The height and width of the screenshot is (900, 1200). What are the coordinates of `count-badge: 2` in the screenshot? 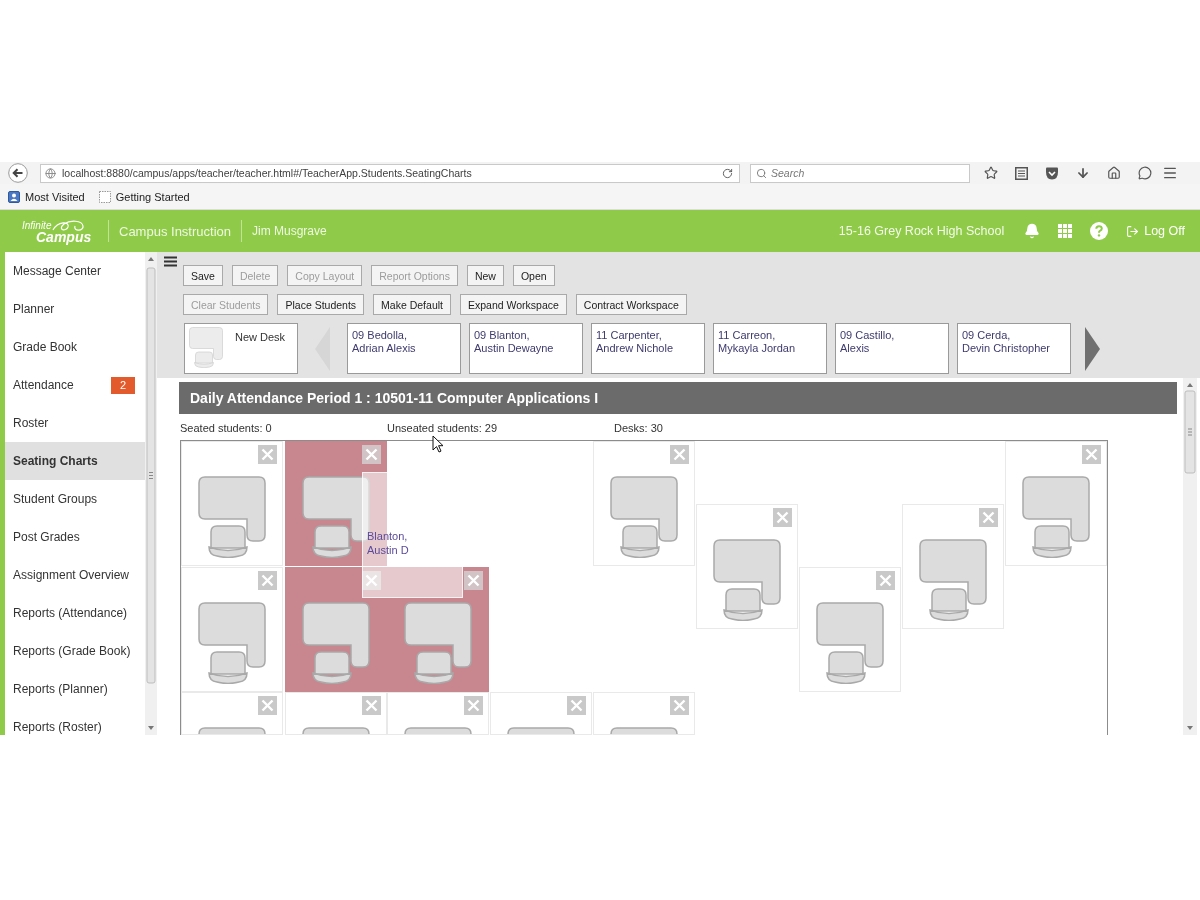 It's located at (123, 385).